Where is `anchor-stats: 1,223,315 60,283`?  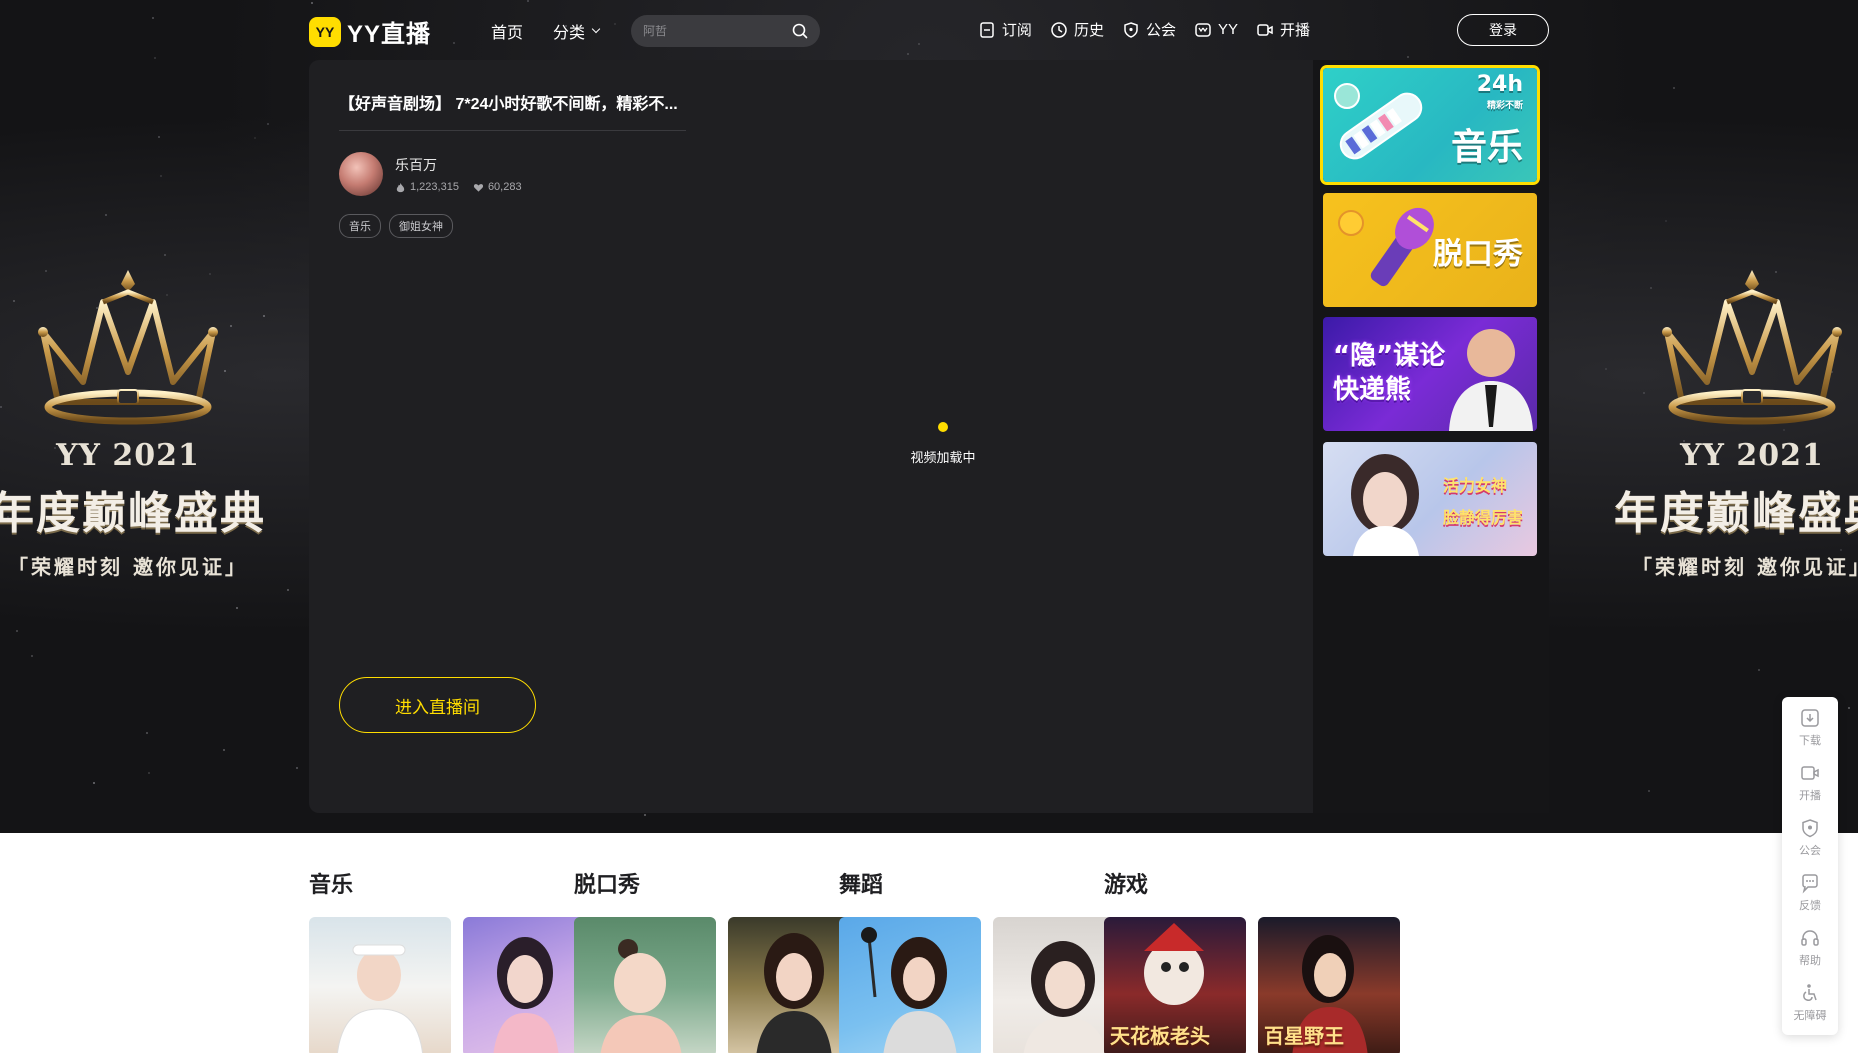
anchor-stats: 1,223,315 60,283 is located at coordinates (458, 187).